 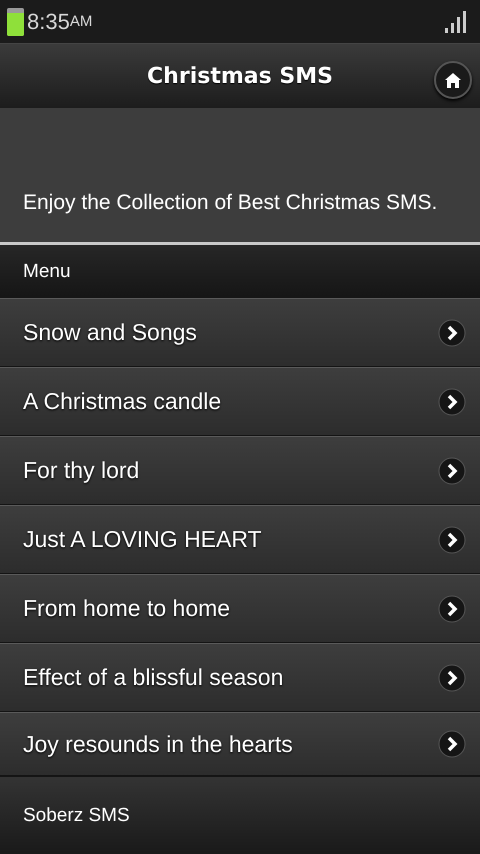 I want to click on clock-meridiem: AM, so click(x=81, y=21).